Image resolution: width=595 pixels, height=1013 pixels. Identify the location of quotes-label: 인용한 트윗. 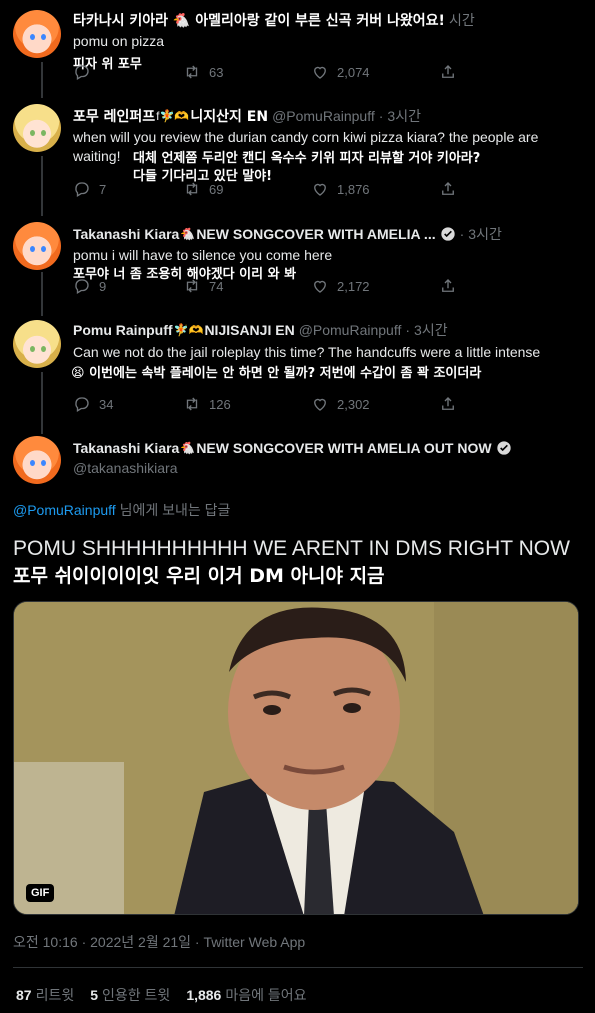
(136, 995).